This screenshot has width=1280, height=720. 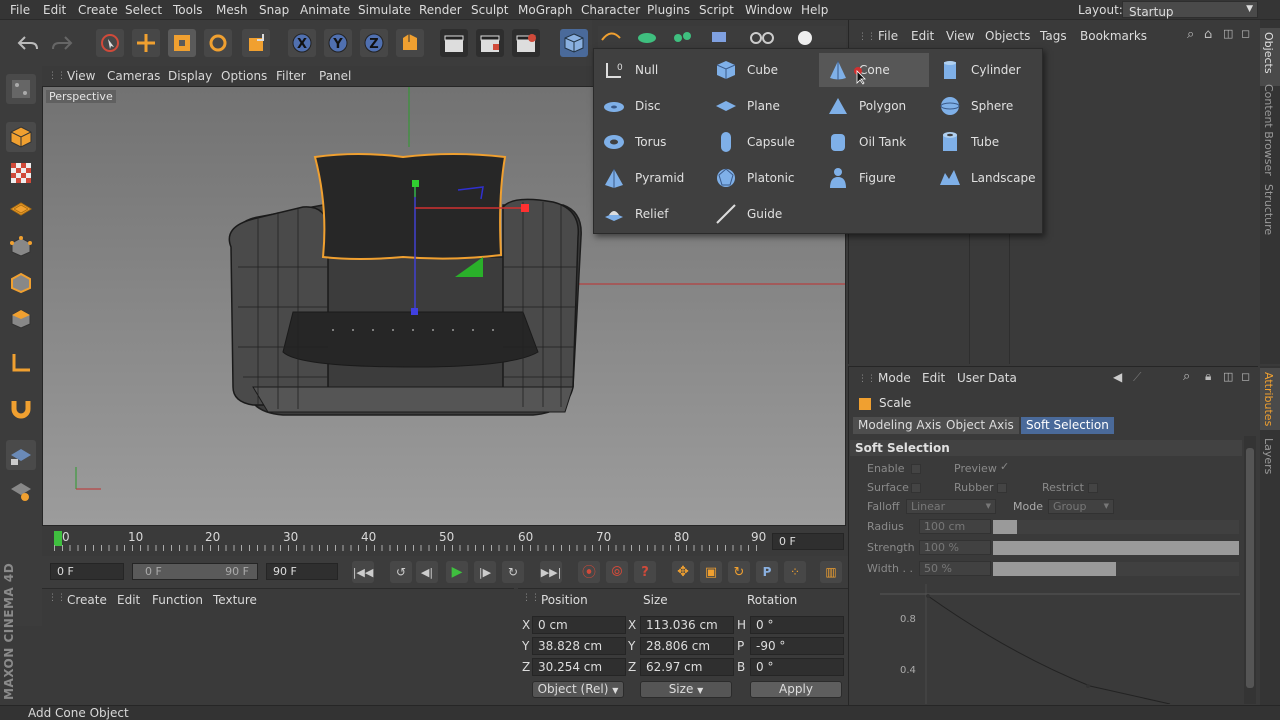 What do you see at coordinates (916, 488) in the screenshot?
I see `surface-checkbox` at bounding box center [916, 488].